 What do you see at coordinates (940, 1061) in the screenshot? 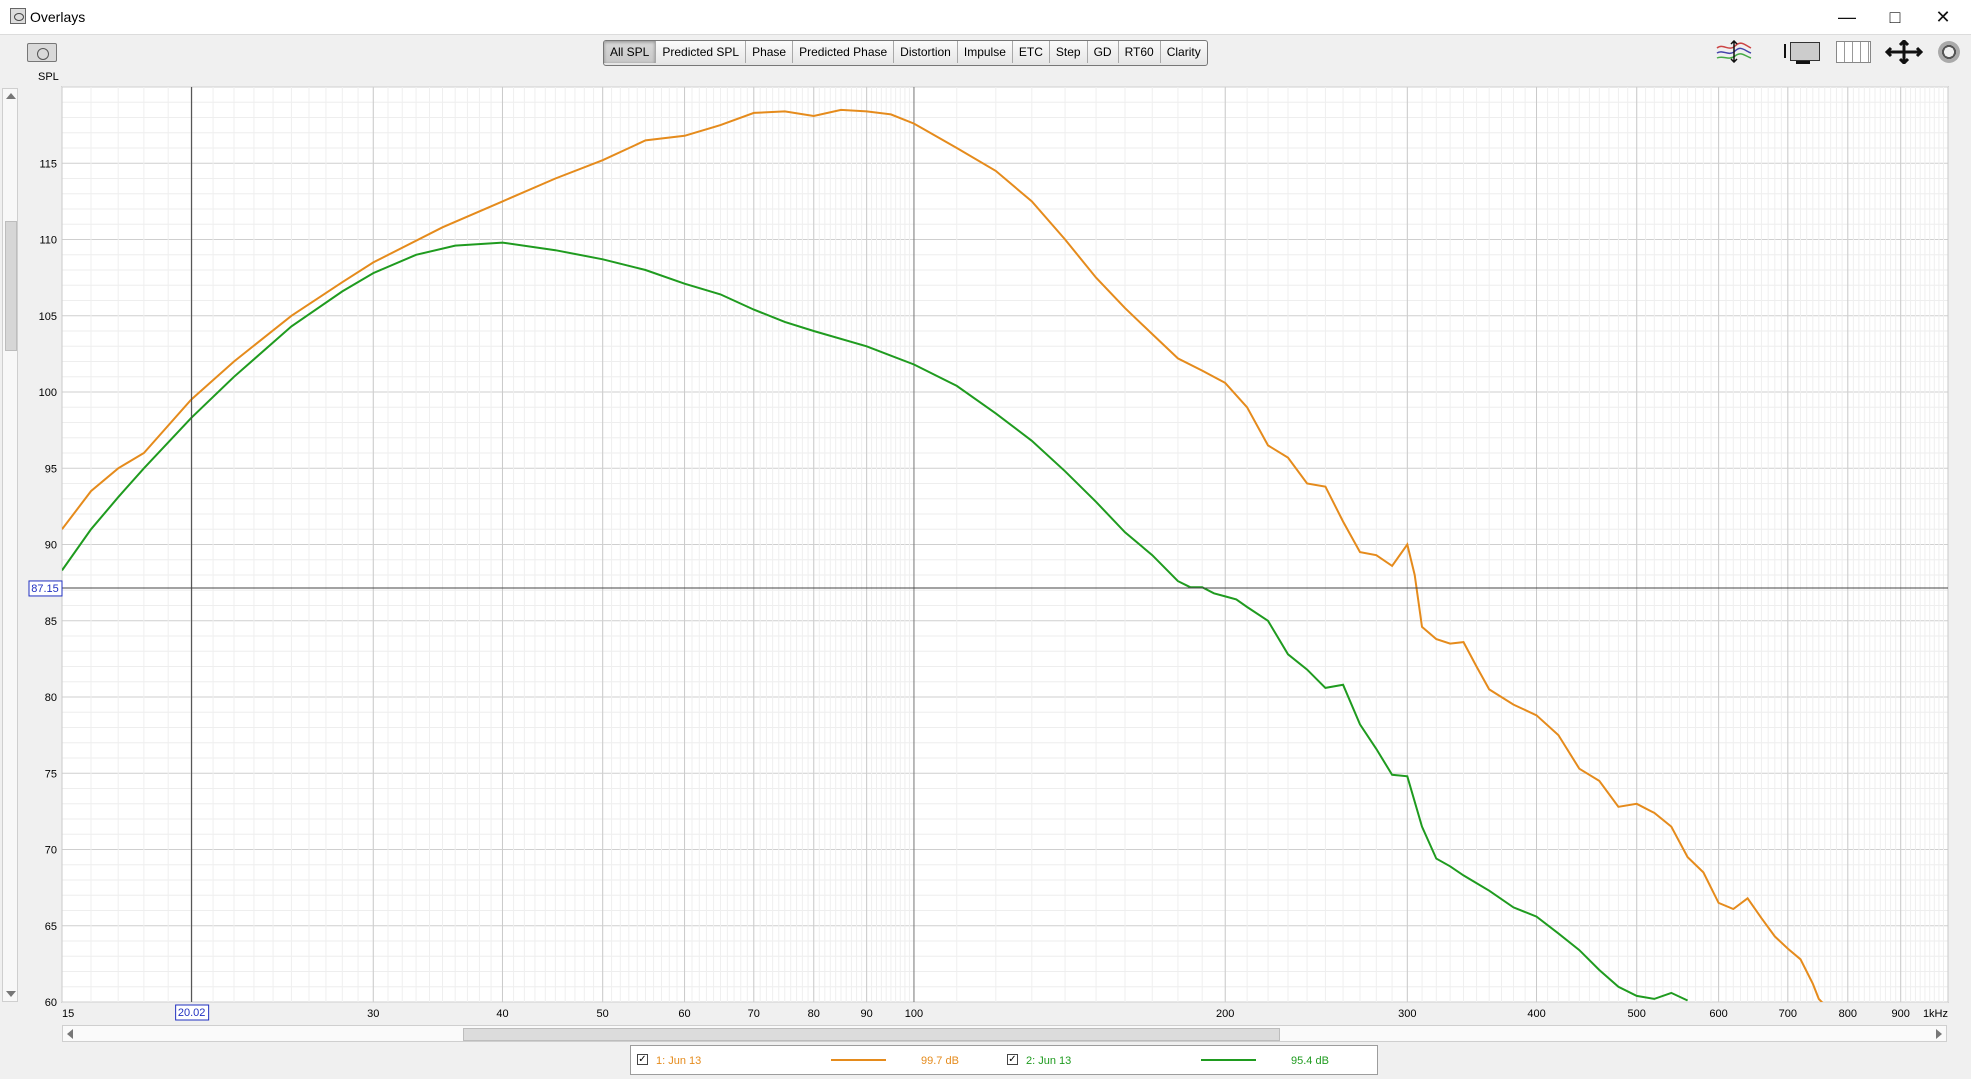
I see `legend-value-1: 99.7 dB` at bounding box center [940, 1061].